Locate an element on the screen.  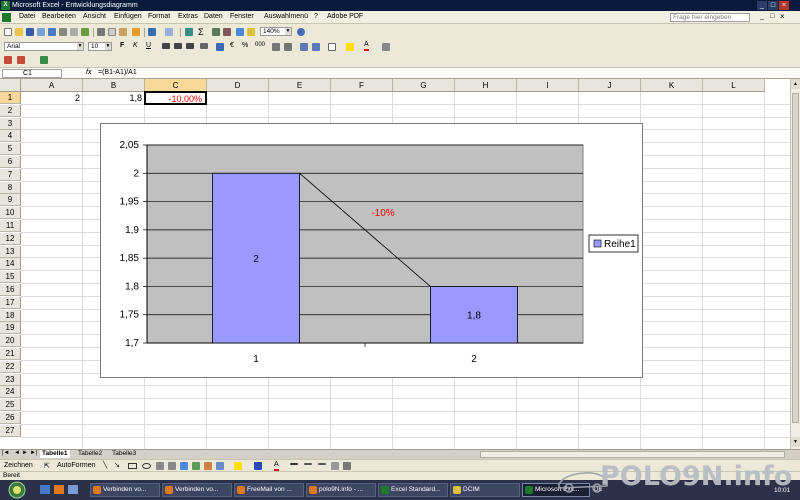
tab-tabelle3: Tabelle3 is located at coordinates (124, 454).